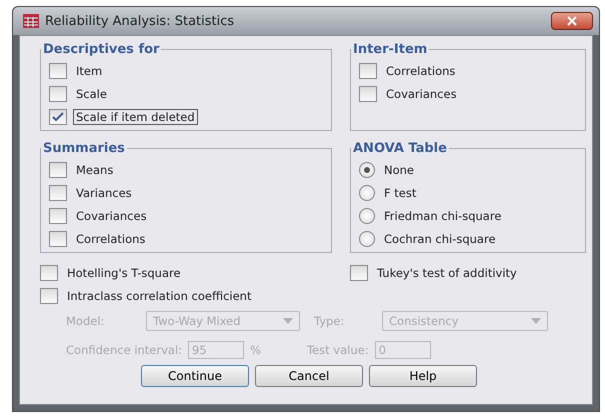 The height and width of the screenshot is (416, 605). What do you see at coordinates (135, 116) in the screenshot?
I see `checkbox-label: Scale if item deleted` at bounding box center [135, 116].